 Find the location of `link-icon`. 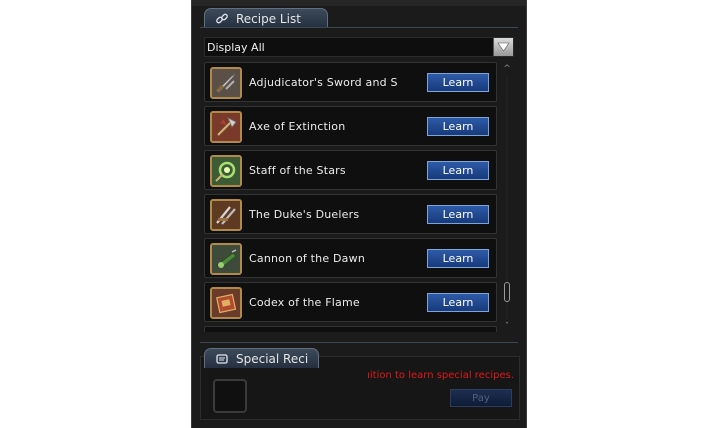

link-icon is located at coordinates (222, 19).